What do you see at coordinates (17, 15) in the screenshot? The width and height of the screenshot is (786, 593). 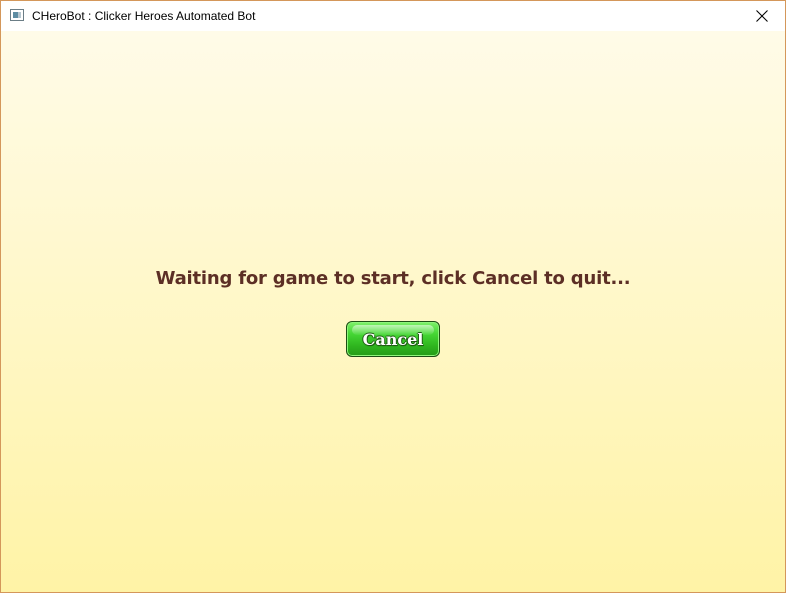 I see `app-window-icon` at bounding box center [17, 15].